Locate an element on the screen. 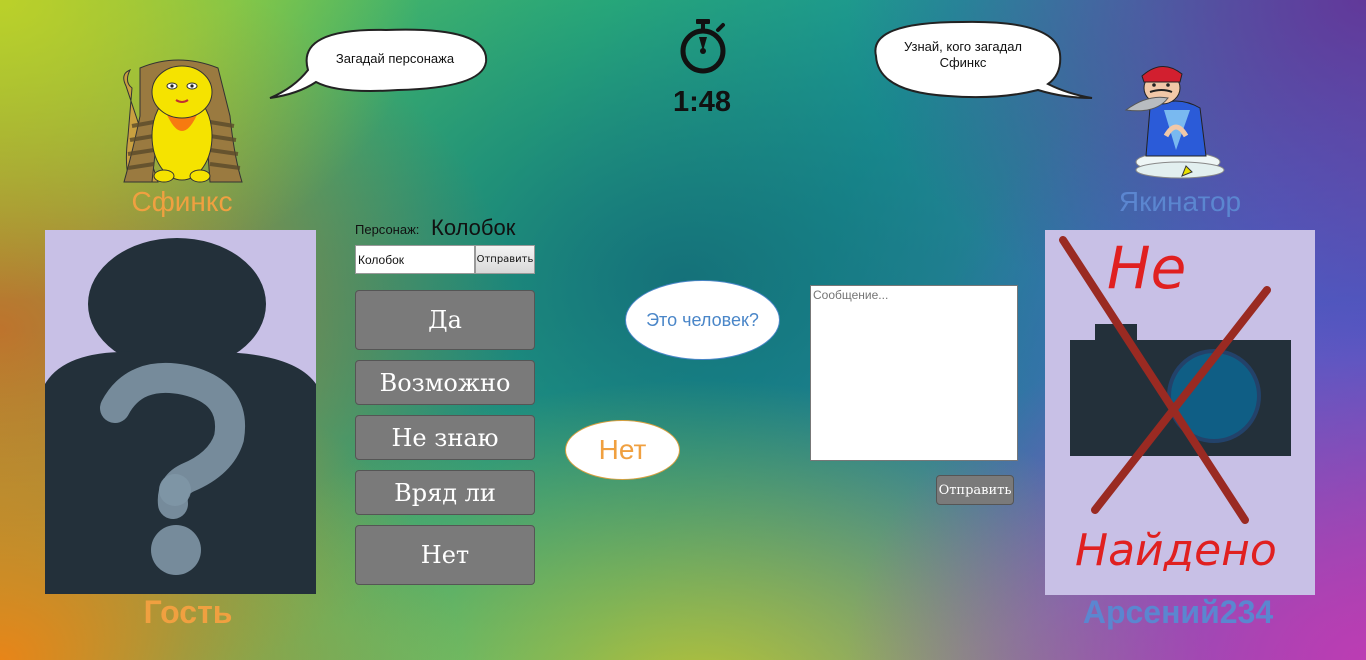  message-textarea is located at coordinates (914, 373).